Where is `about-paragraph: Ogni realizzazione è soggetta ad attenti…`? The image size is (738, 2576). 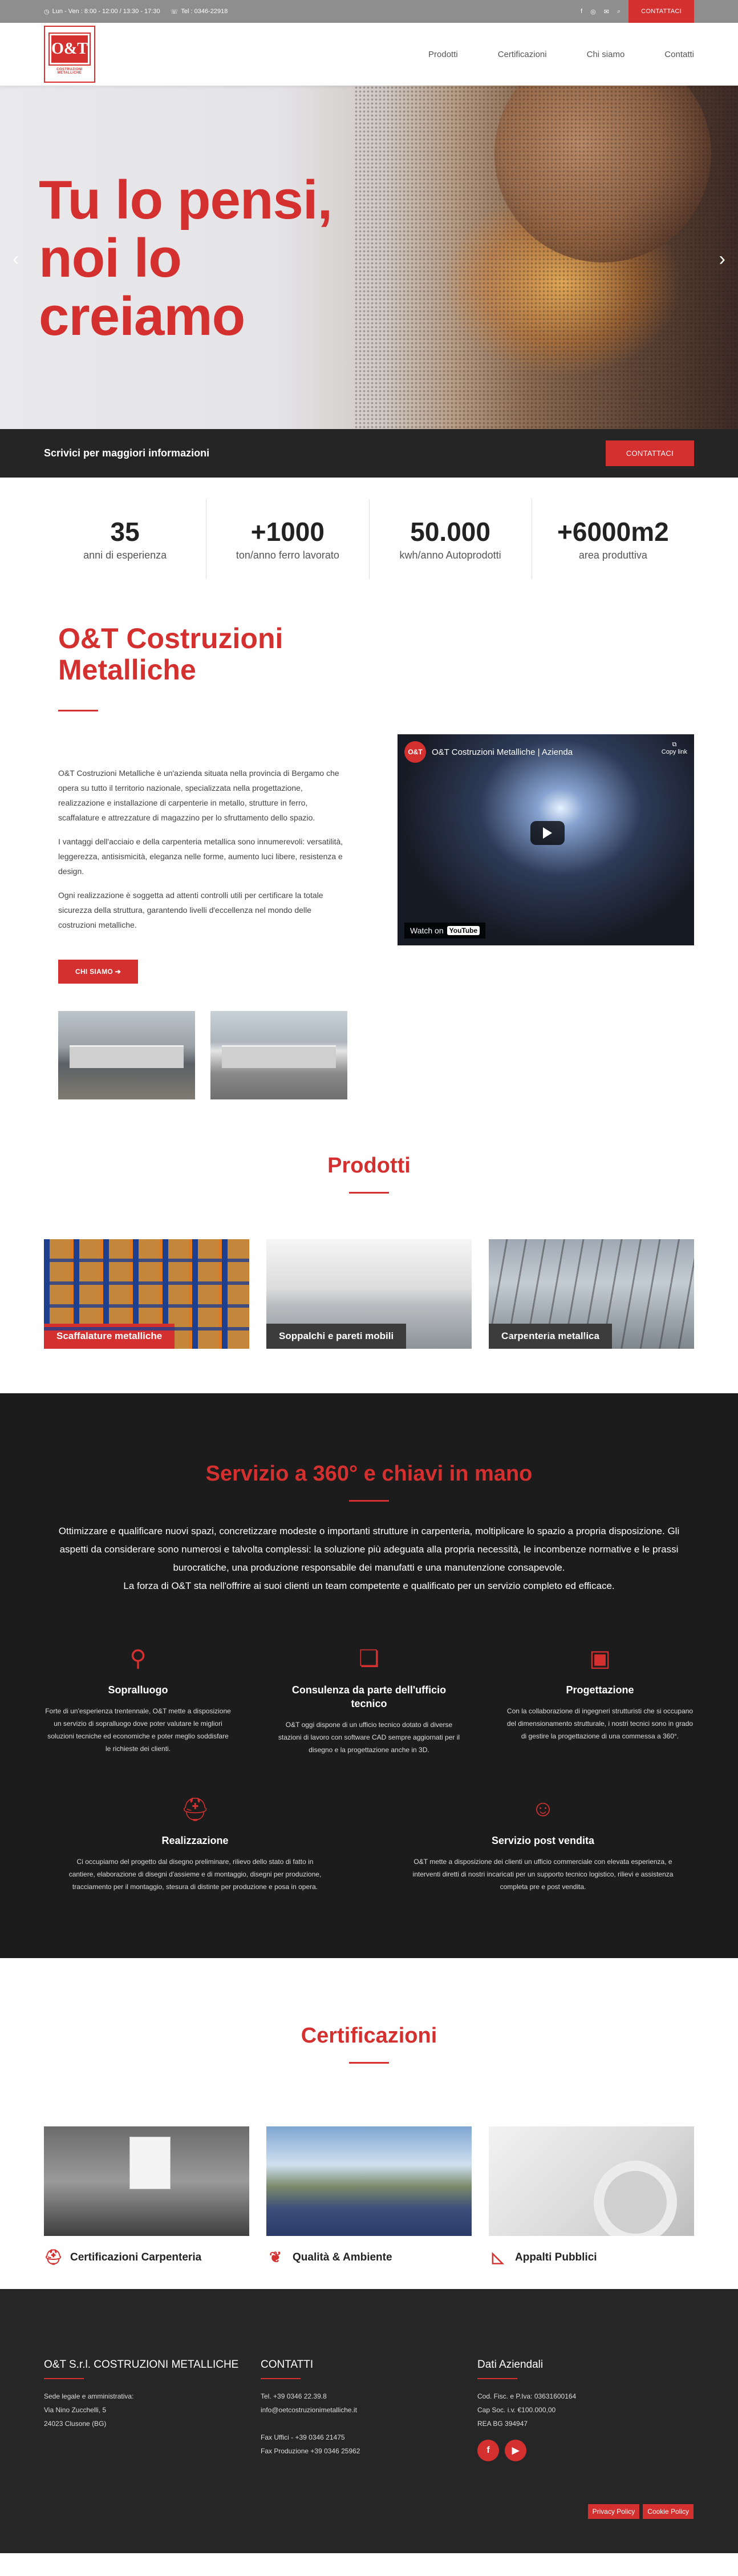 about-paragraph: Ogni realizzazione è soggetta ad attenti… is located at coordinates (191, 910).